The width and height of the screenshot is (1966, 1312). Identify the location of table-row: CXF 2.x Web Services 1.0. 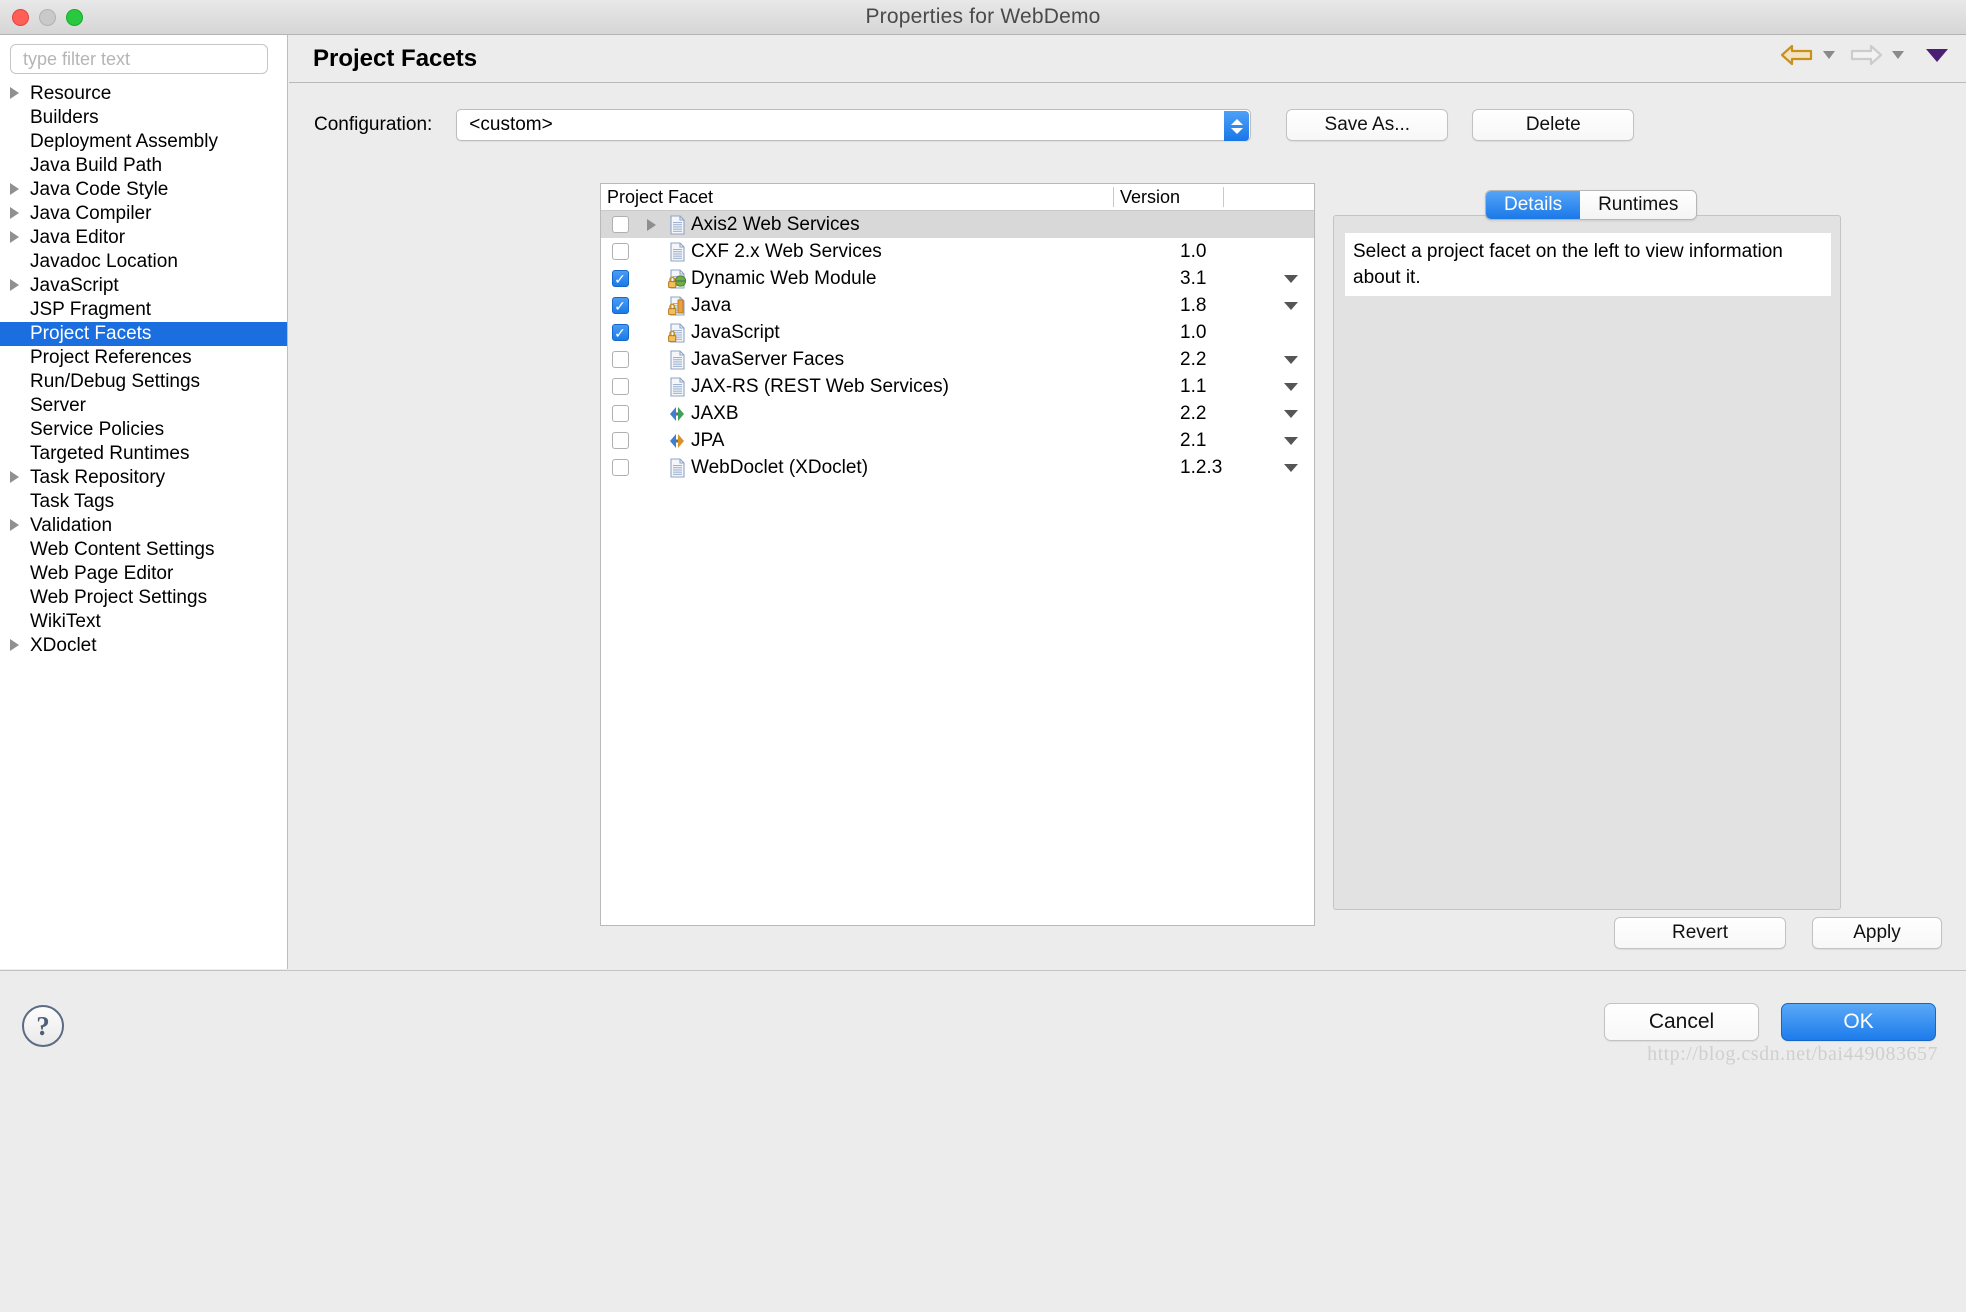
(957, 251).